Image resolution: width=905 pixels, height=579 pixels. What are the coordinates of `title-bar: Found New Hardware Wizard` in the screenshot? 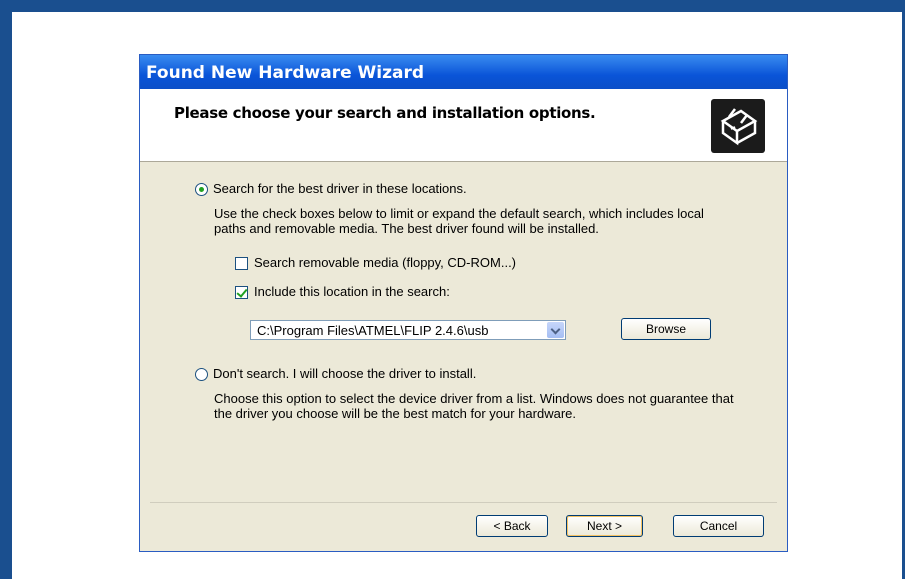 It's located at (463, 72).